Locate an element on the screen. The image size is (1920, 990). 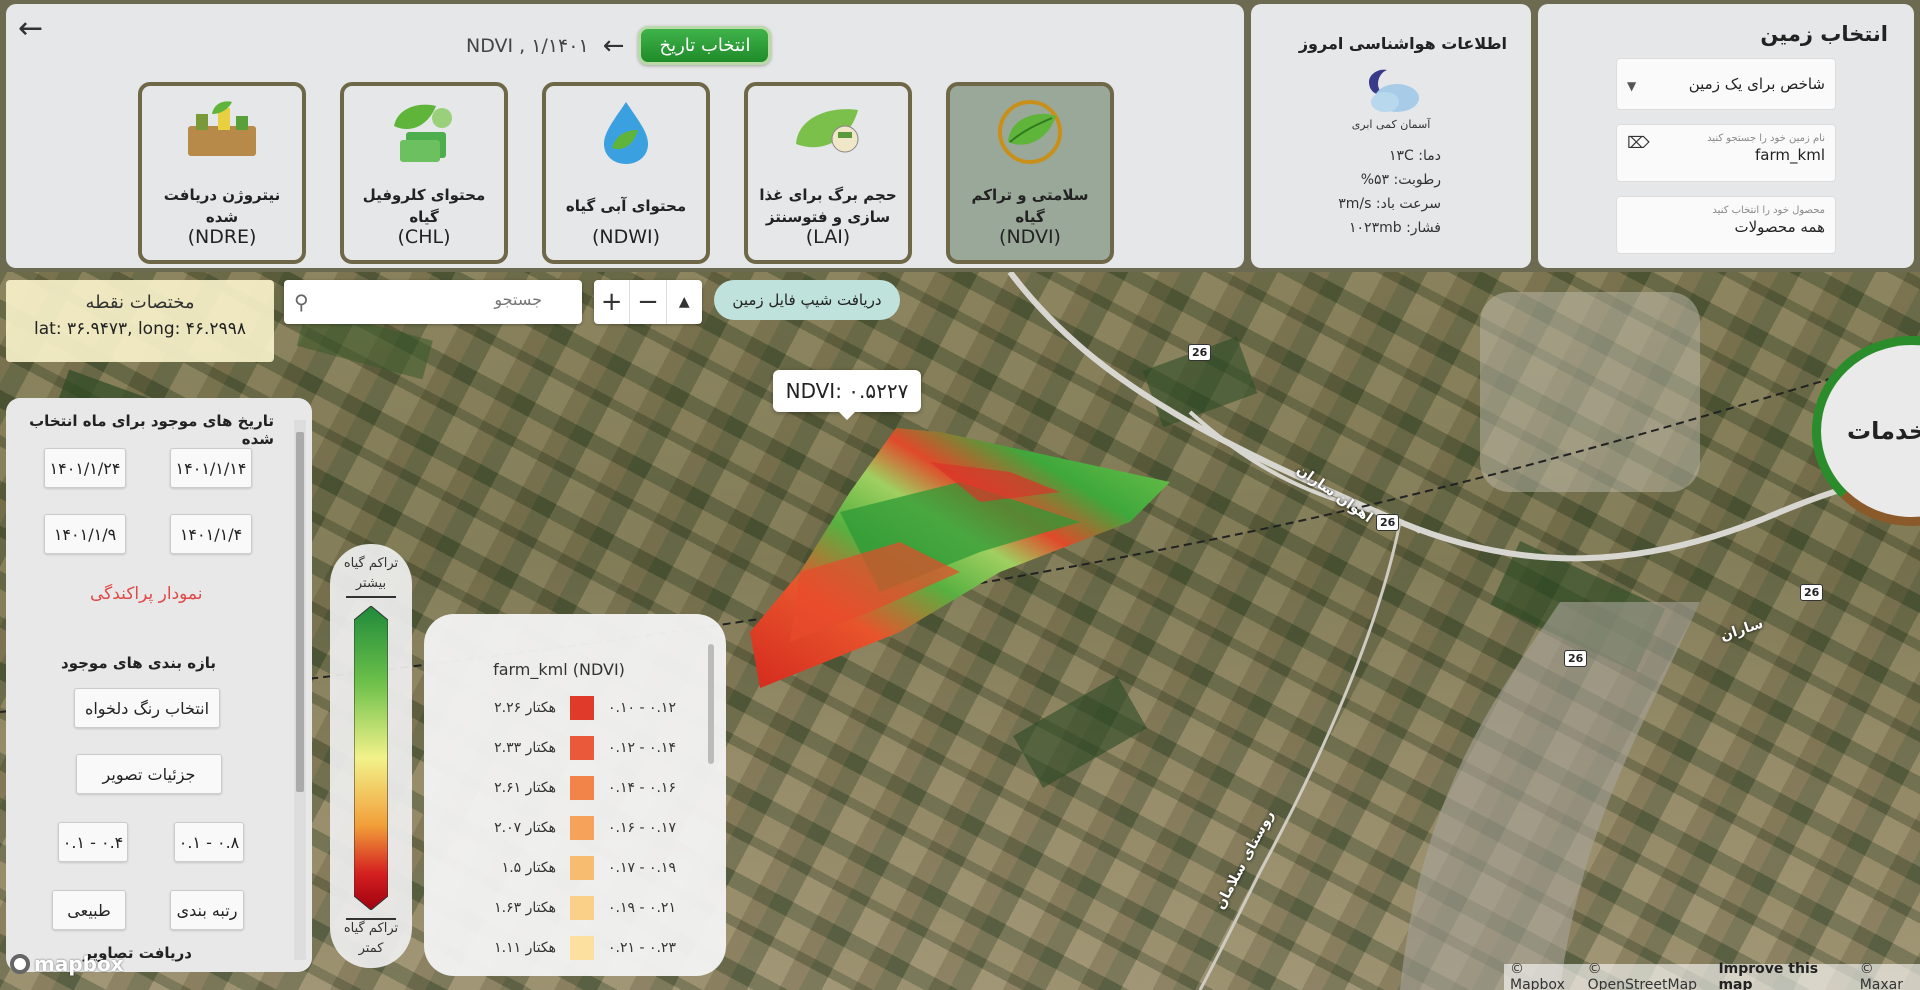
wind-speed-text: سرعت باد: ۳m/s is located at coordinates (1389, 204).